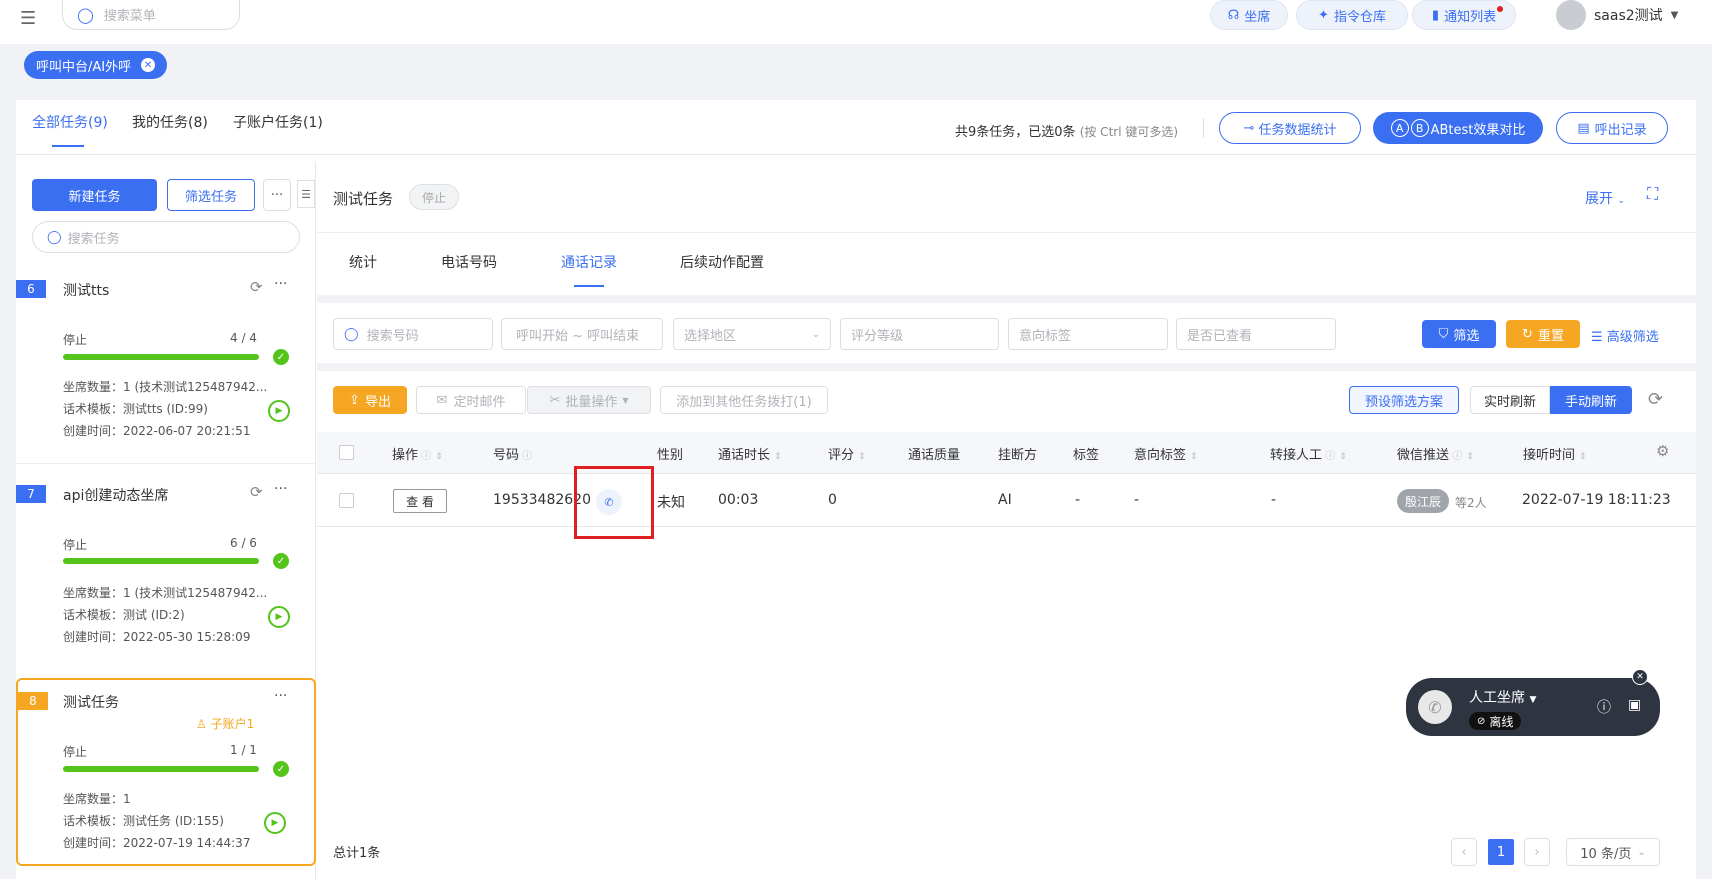  What do you see at coordinates (752, 334) in the screenshot?
I see `region-select: 选择地区 ⌄` at bounding box center [752, 334].